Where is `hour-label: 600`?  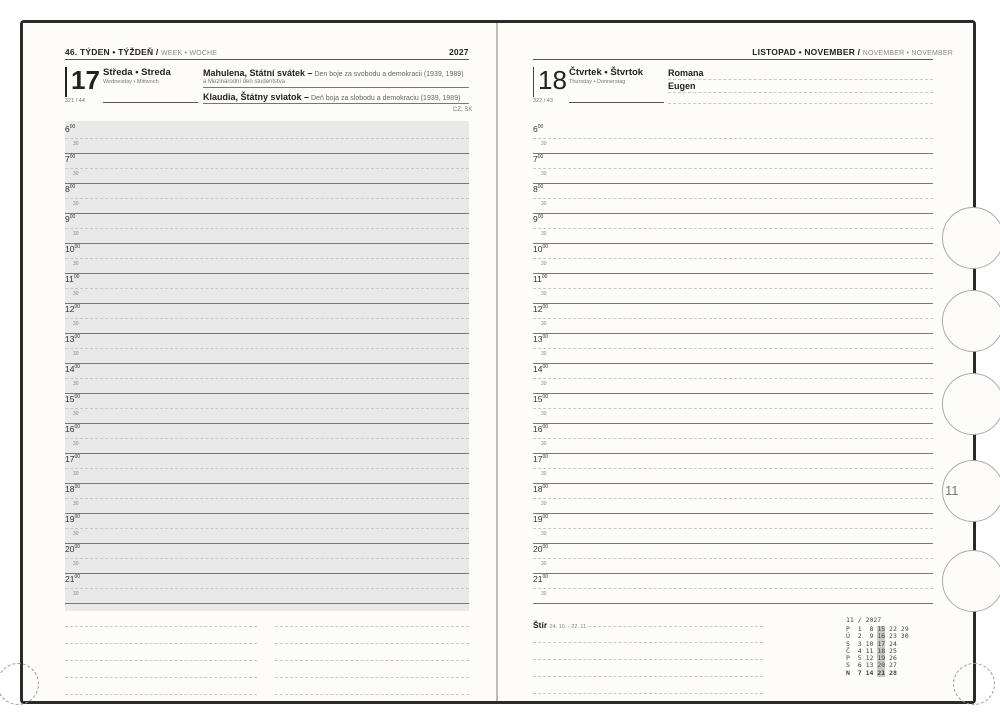
hour-label: 600 is located at coordinates (70, 129).